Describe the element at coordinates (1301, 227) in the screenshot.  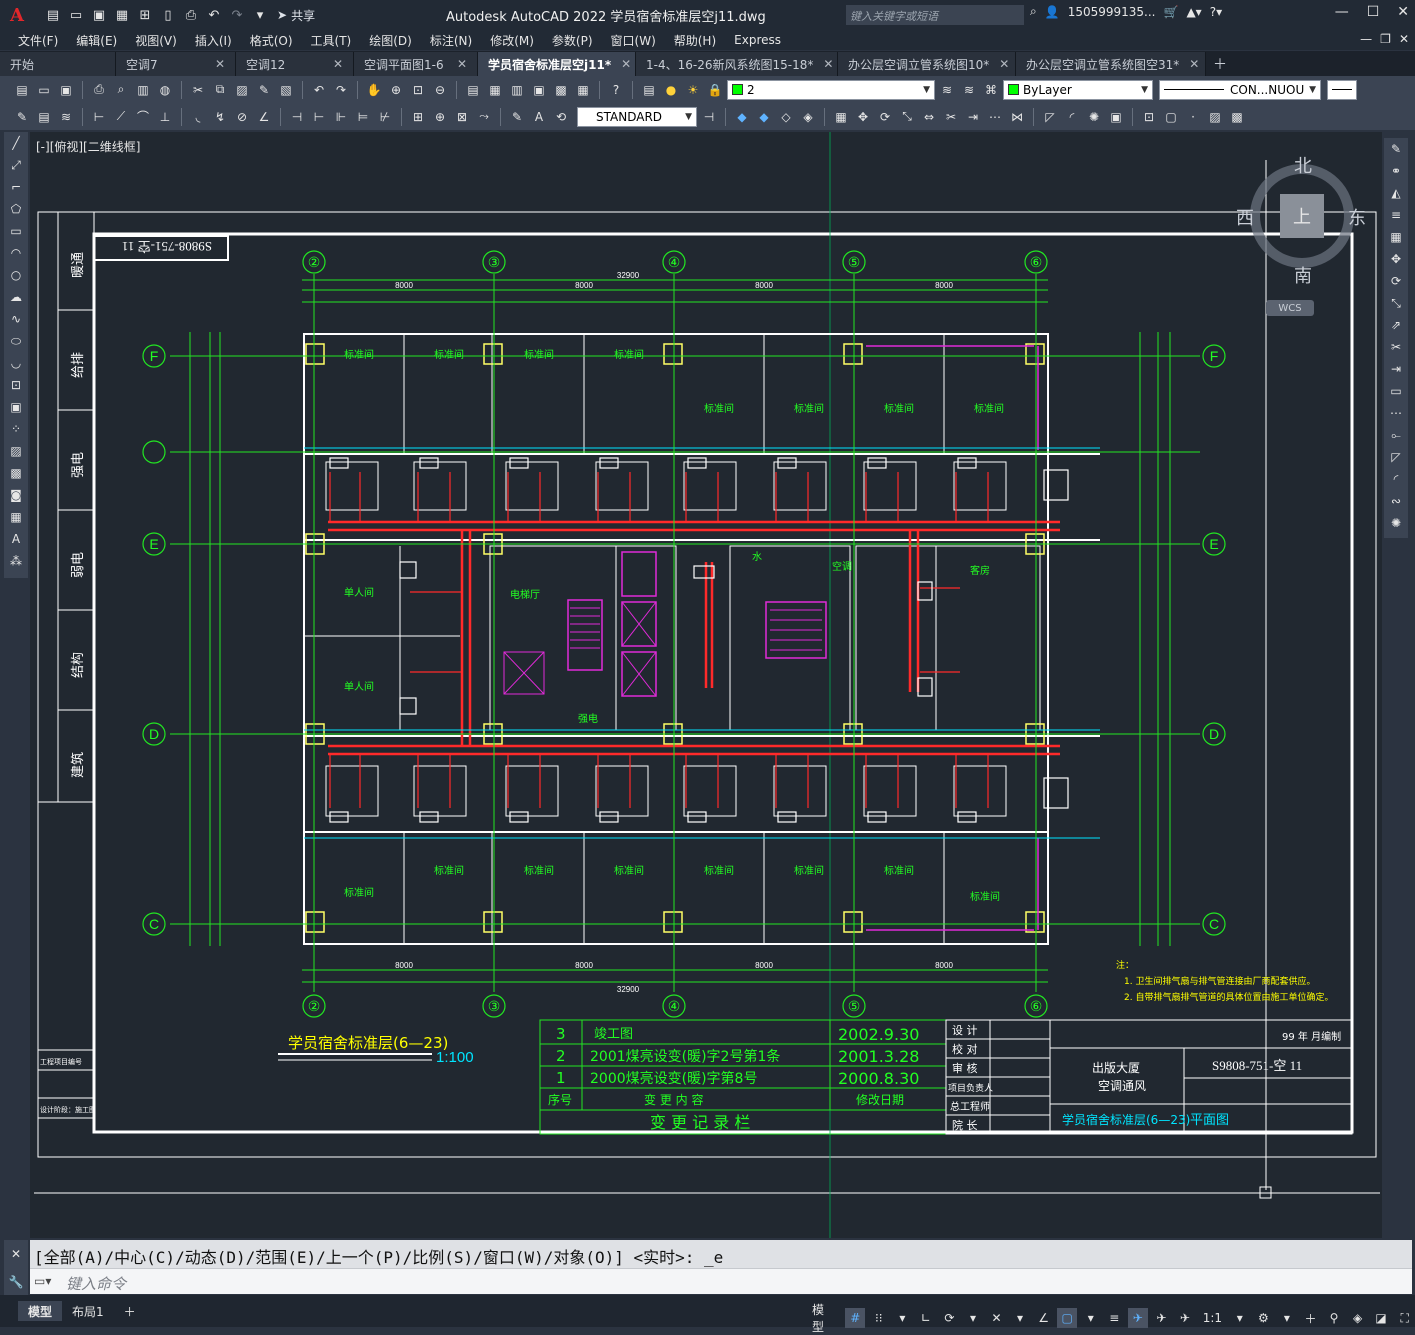
I see `viewcube: 北 南 东 西 上` at that location.